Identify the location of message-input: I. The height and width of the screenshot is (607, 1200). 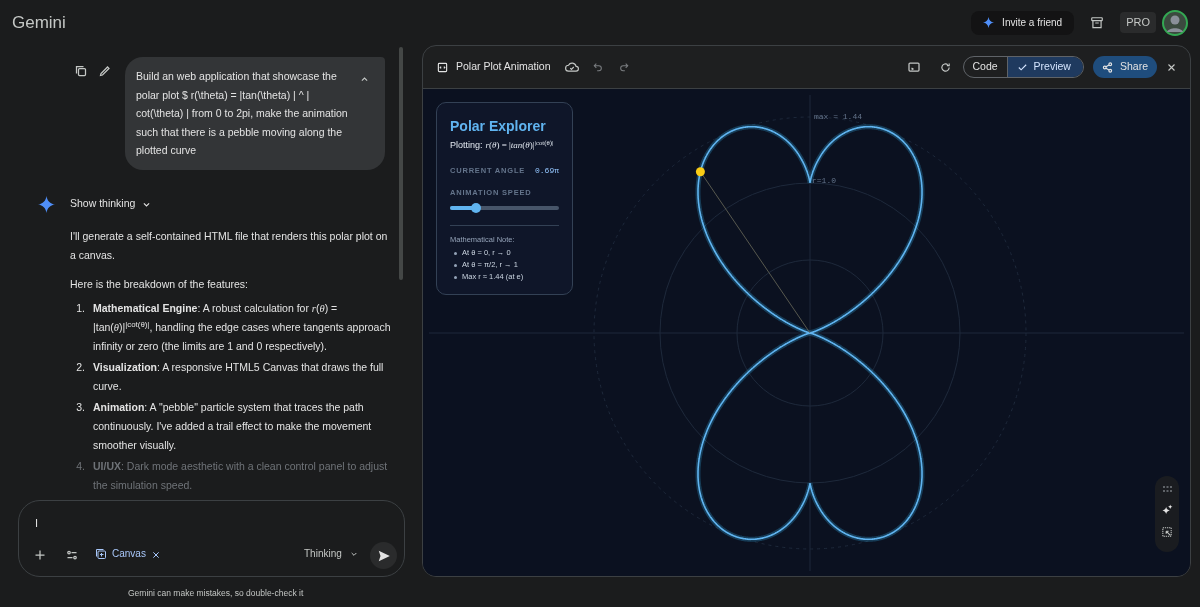
(37, 523).